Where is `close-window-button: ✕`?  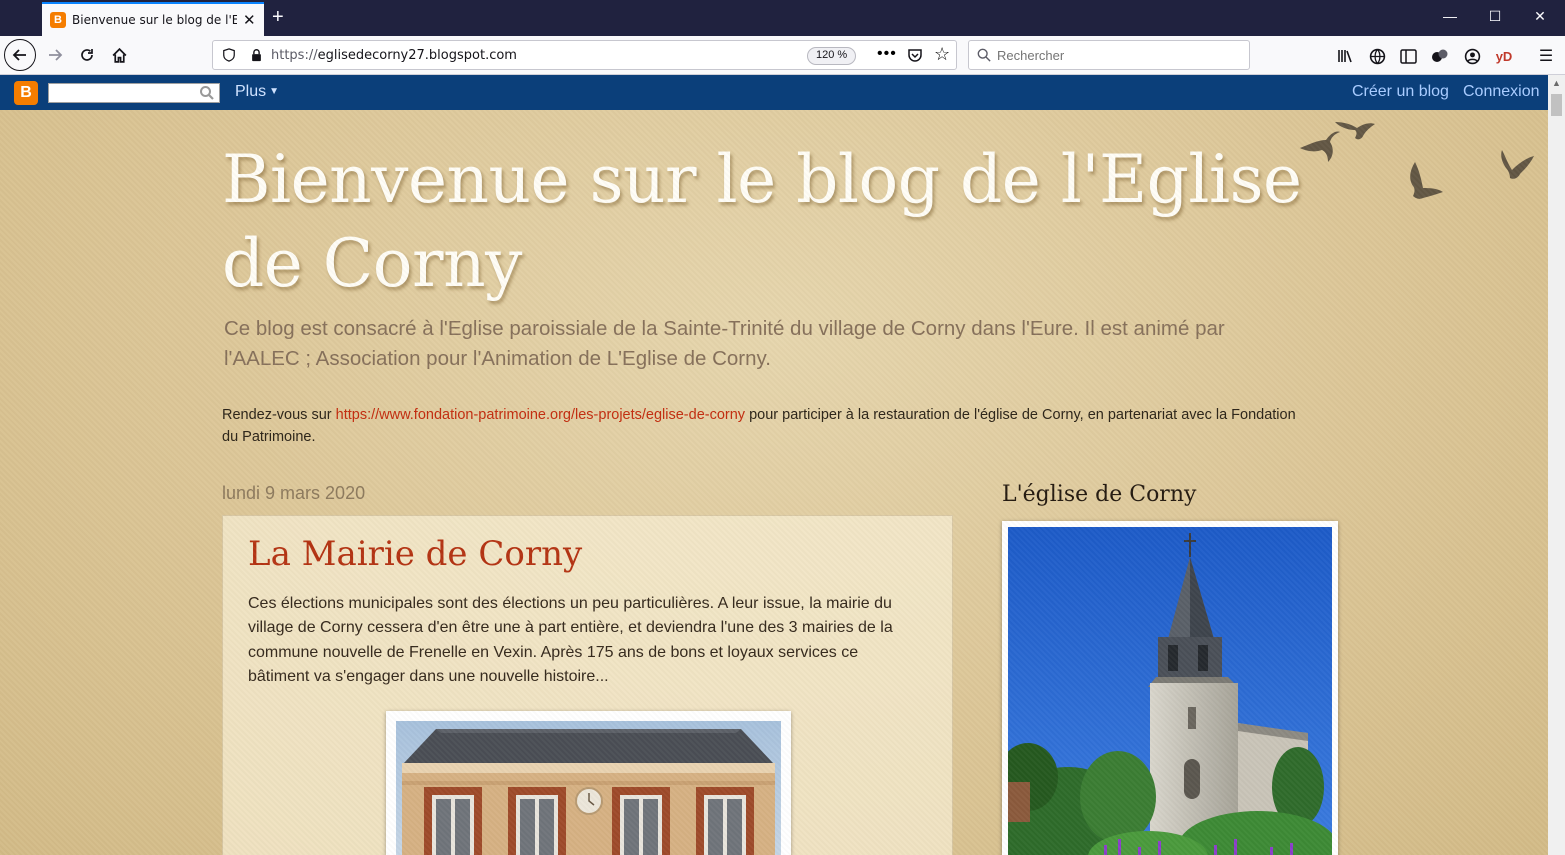
close-window-button: ✕ is located at coordinates (1540, 16).